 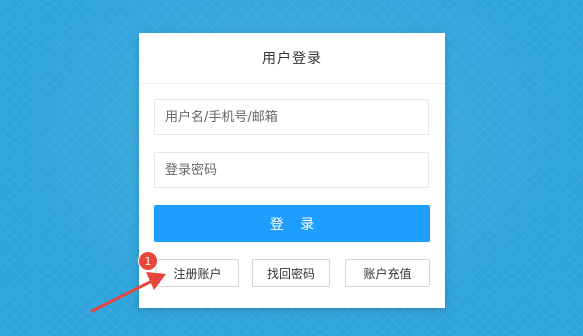 I want to click on login-button: 登 录, so click(x=292, y=223).